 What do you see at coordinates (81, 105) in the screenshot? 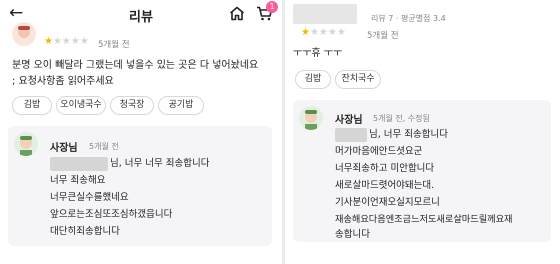
I see `menu-tag: 오이냉국수` at bounding box center [81, 105].